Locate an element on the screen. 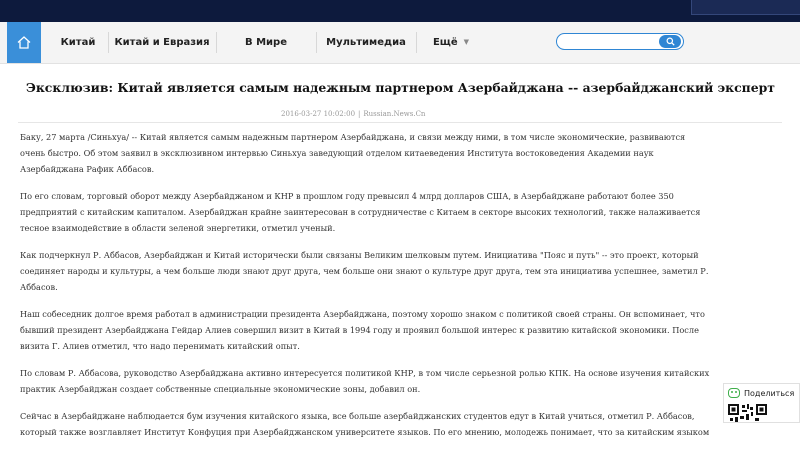  search-icon is located at coordinates (670, 41).